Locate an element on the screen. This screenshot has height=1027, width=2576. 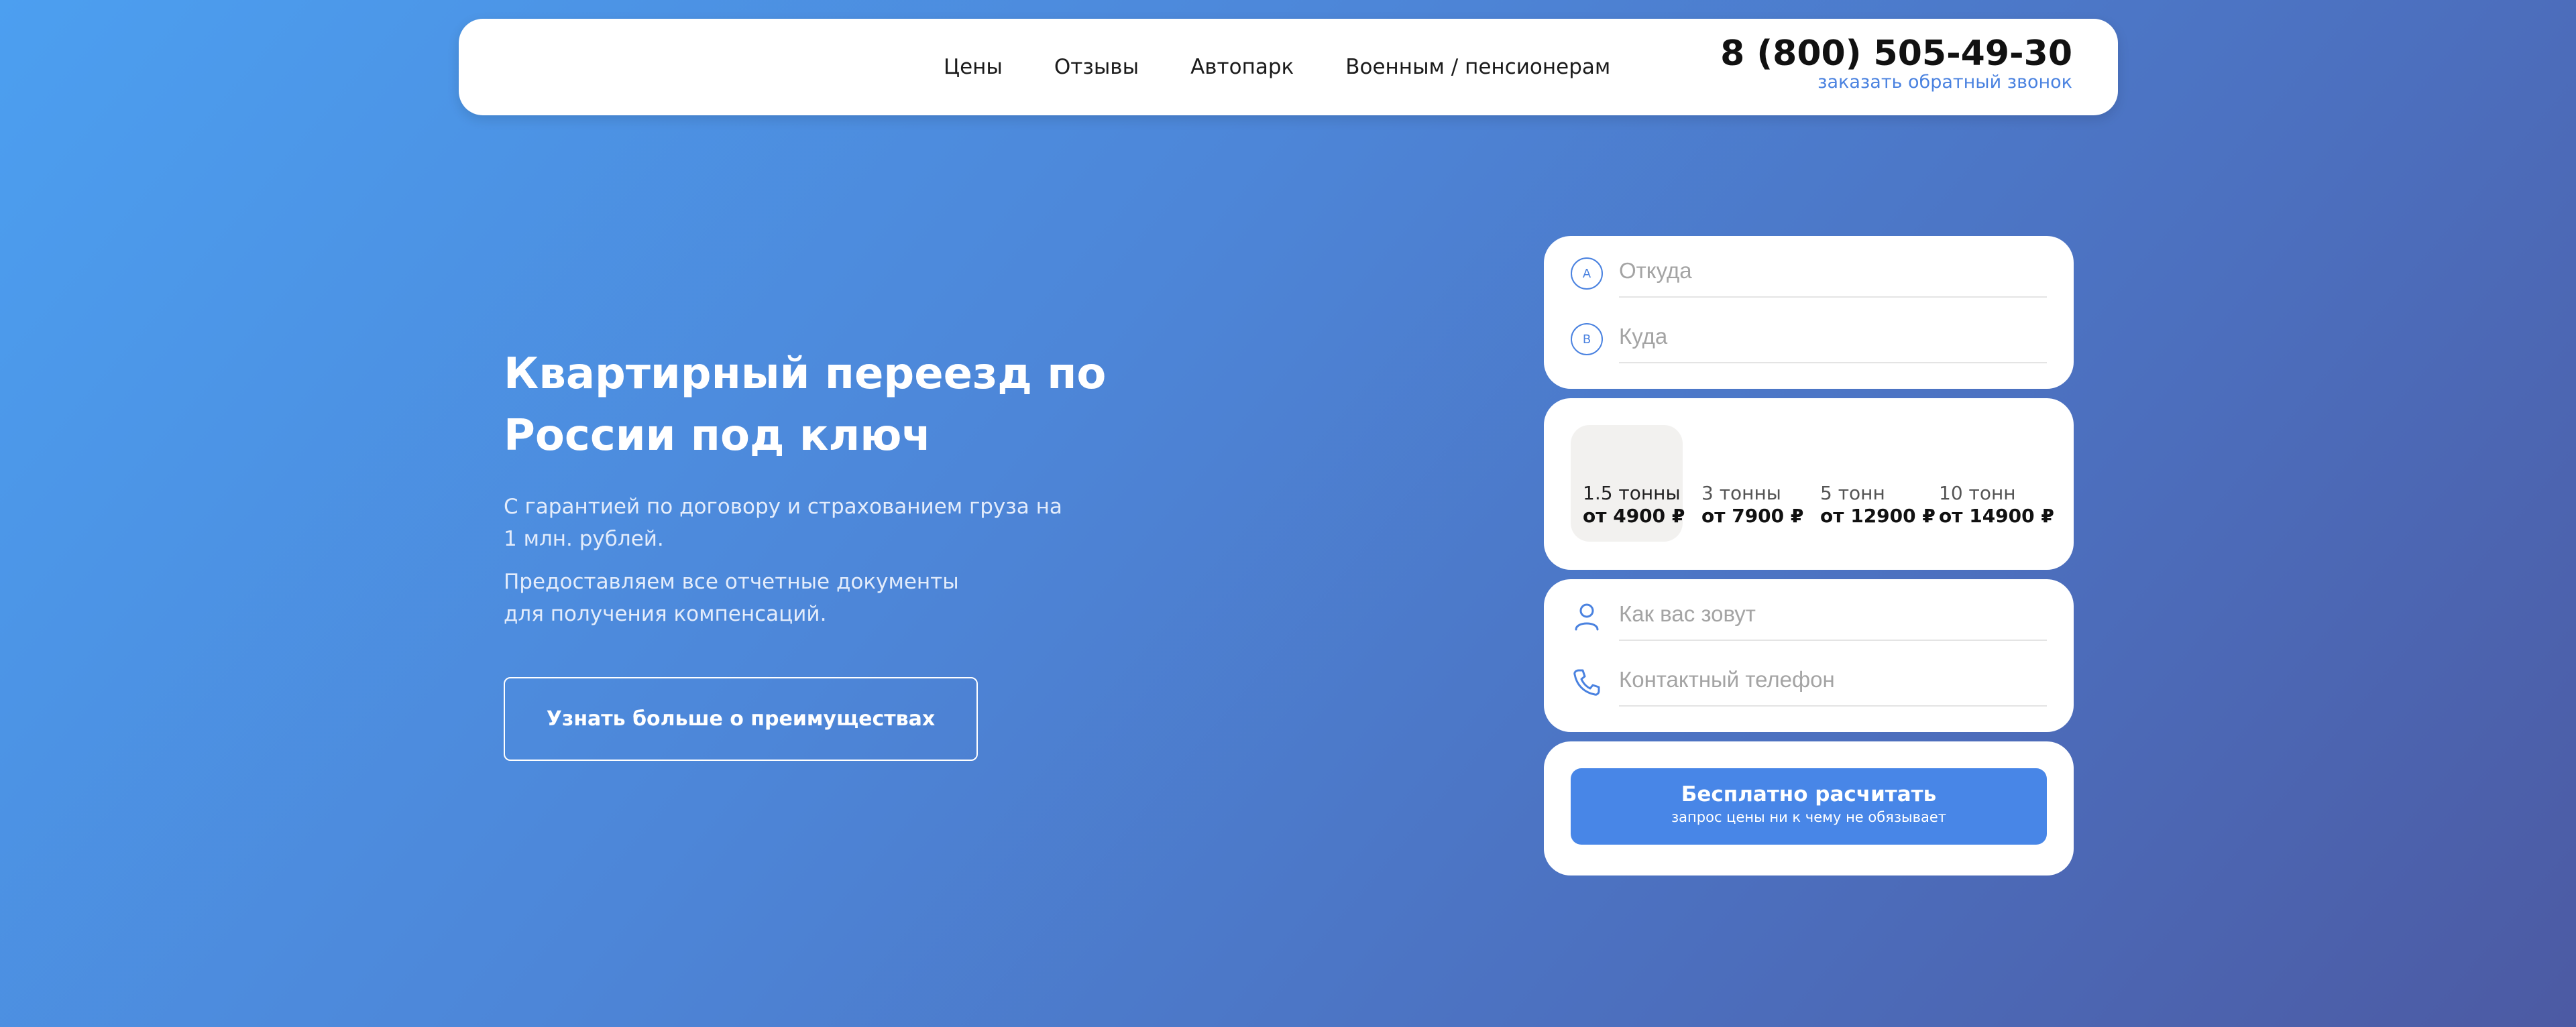
truck-option-1-5t: 1.5 тонны от 4900 ₽ is located at coordinates (1628, 483).